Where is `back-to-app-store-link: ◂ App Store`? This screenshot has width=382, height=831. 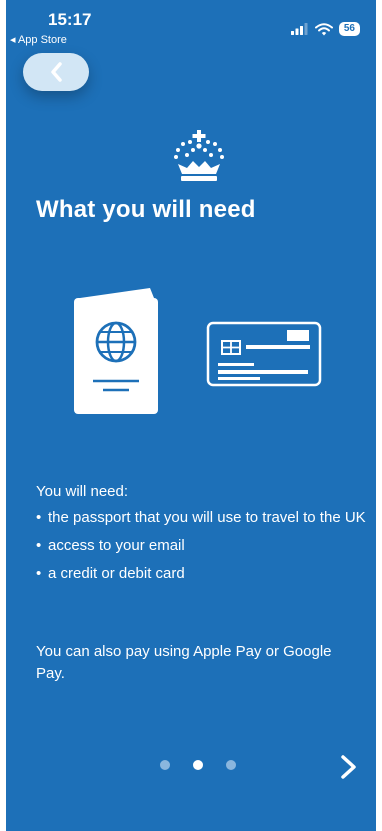 back-to-app-store-link: ◂ App Store is located at coordinates (38, 39).